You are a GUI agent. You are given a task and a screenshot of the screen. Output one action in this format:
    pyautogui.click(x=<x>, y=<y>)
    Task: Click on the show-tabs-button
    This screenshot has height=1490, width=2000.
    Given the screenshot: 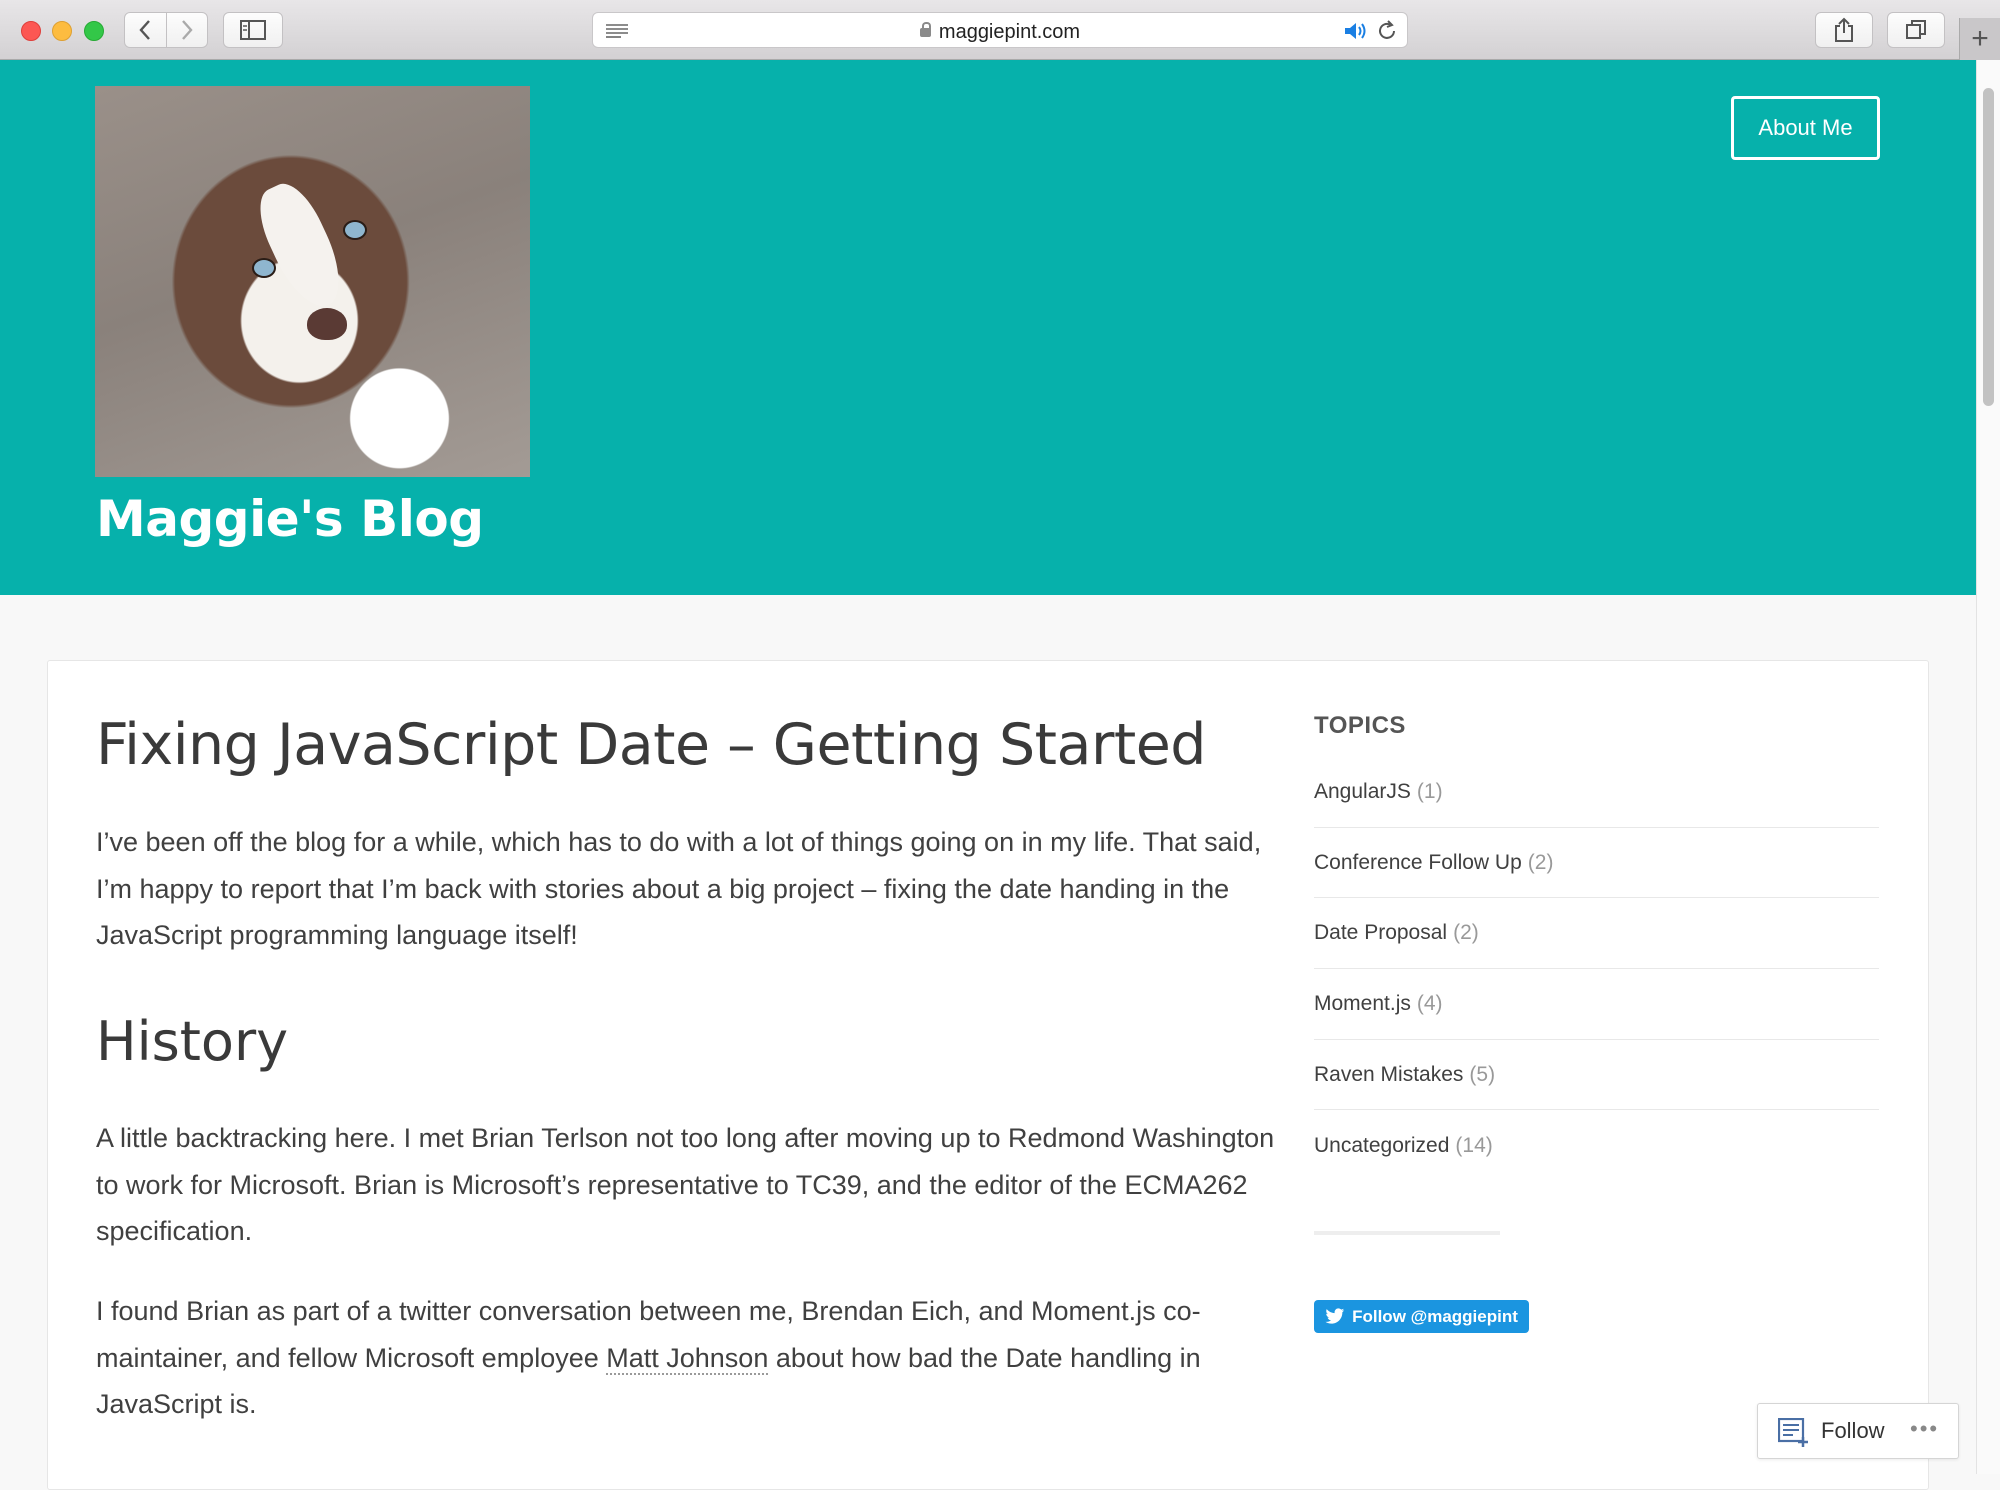 What is the action you would take?
    pyautogui.click(x=1916, y=30)
    